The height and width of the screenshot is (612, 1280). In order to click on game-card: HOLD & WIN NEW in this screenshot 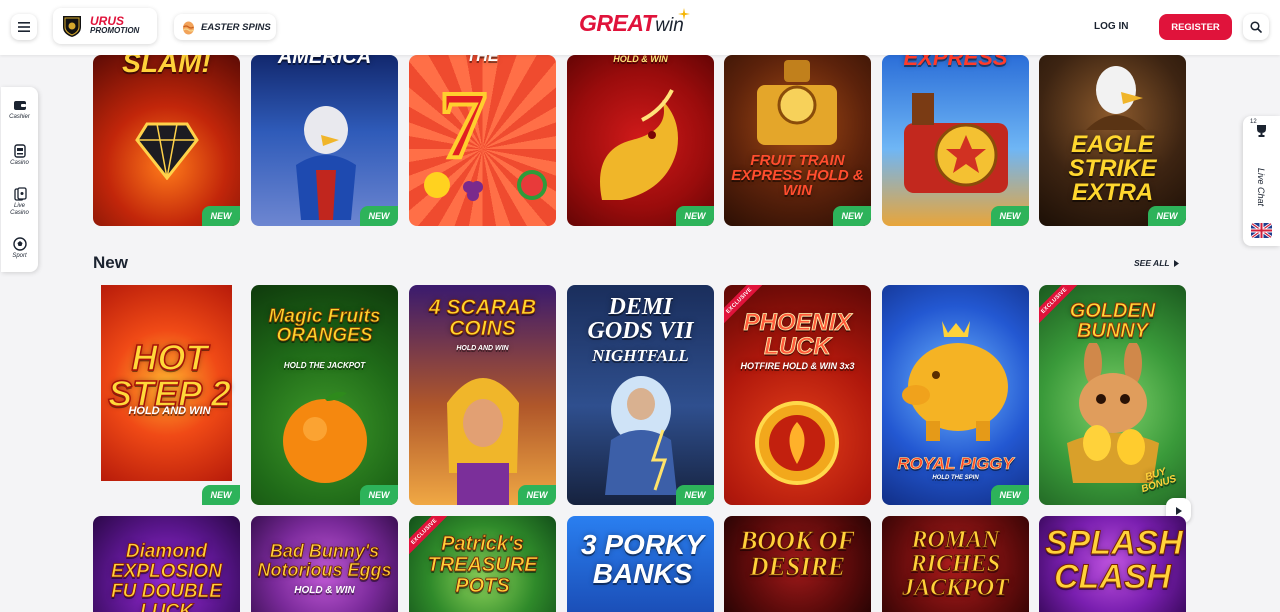, I will do `click(640, 140)`.